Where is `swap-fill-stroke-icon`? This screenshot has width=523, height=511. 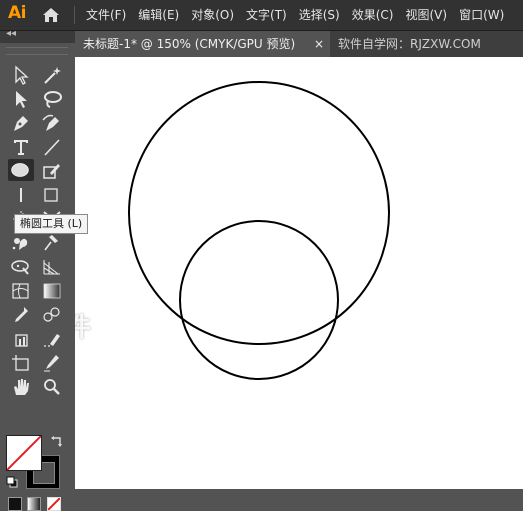
swap-fill-stroke-icon is located at coordinates (57, 442).